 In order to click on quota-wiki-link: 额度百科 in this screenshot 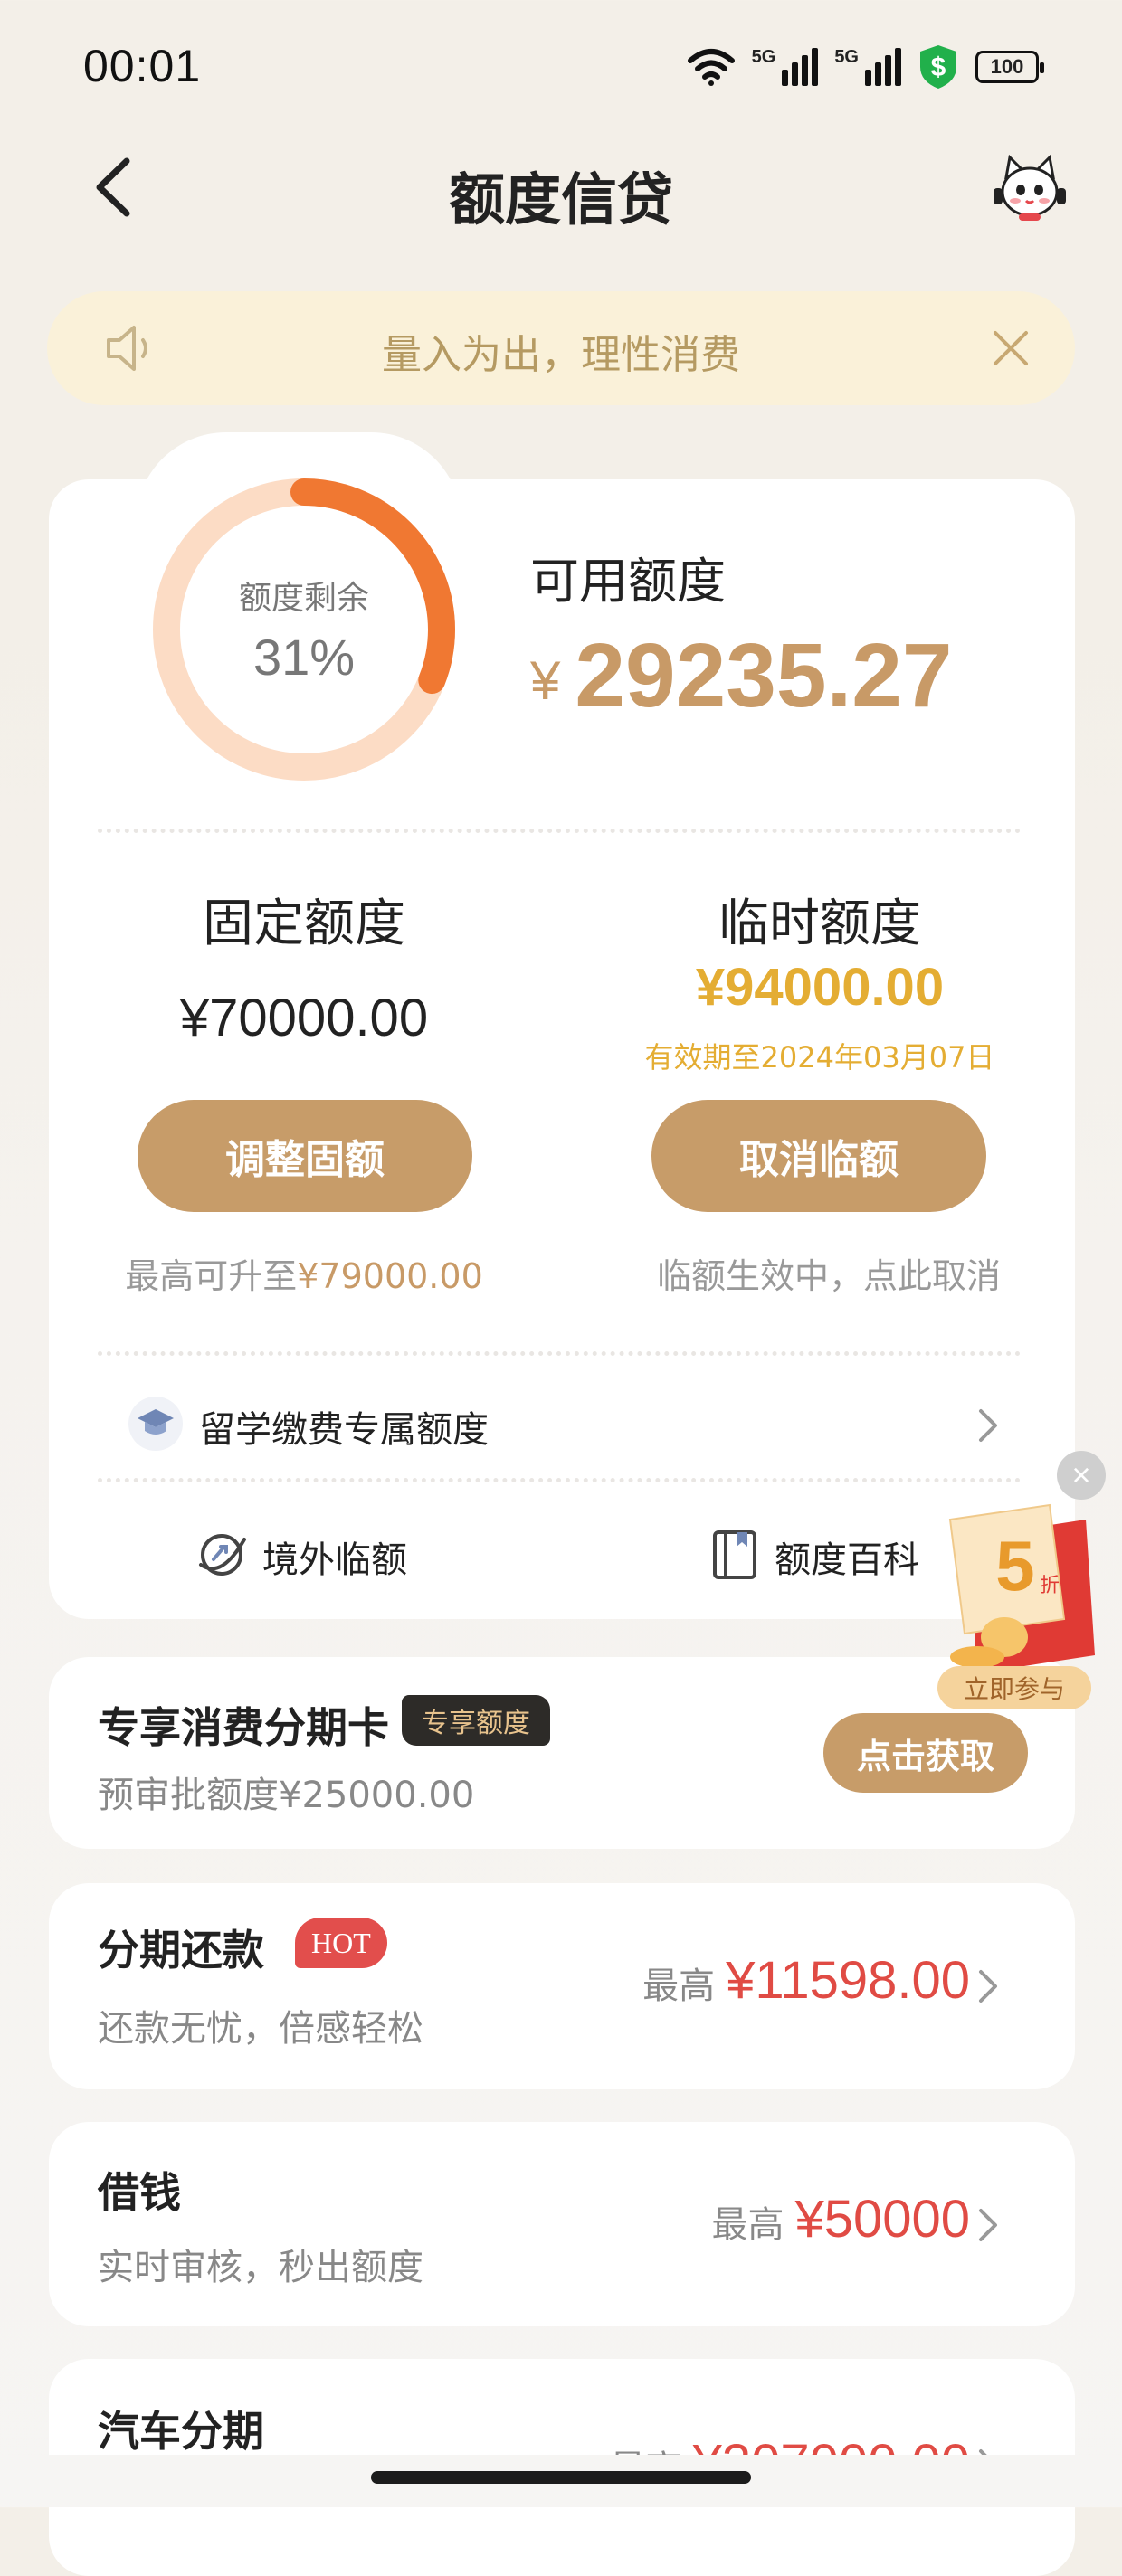, I will do `click(847, 1556)`.